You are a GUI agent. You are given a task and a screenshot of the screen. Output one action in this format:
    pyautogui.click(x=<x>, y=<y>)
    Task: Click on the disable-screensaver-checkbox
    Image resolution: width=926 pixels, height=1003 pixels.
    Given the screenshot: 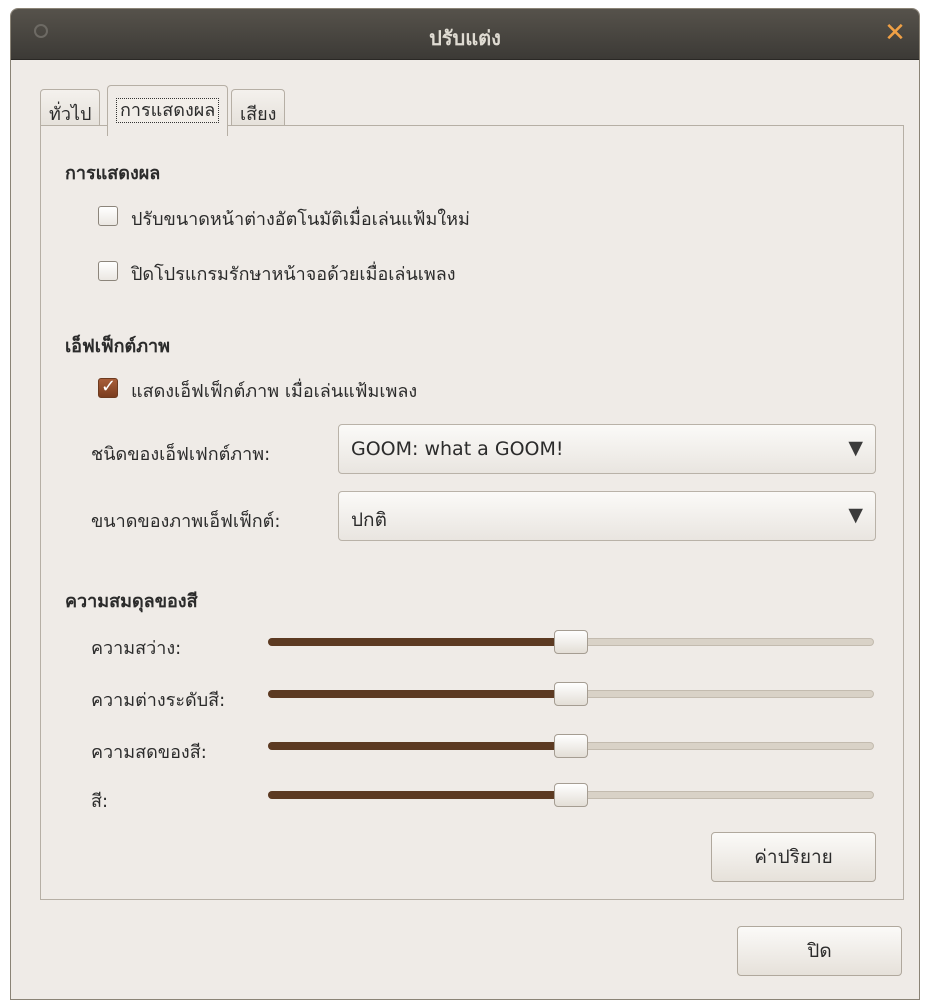 What is the action you would take?
    pyautogui.click(x=108, y=271)
    